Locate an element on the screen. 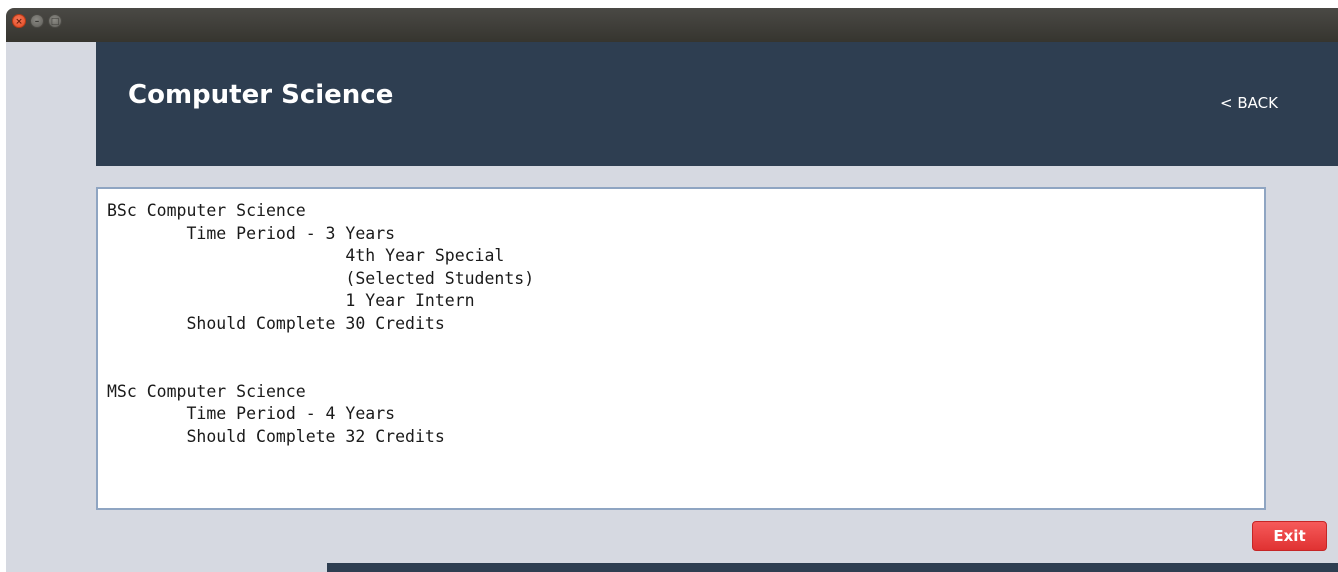 The image size is (1338, 572). footer-bar is located at coordinates (832, 567).